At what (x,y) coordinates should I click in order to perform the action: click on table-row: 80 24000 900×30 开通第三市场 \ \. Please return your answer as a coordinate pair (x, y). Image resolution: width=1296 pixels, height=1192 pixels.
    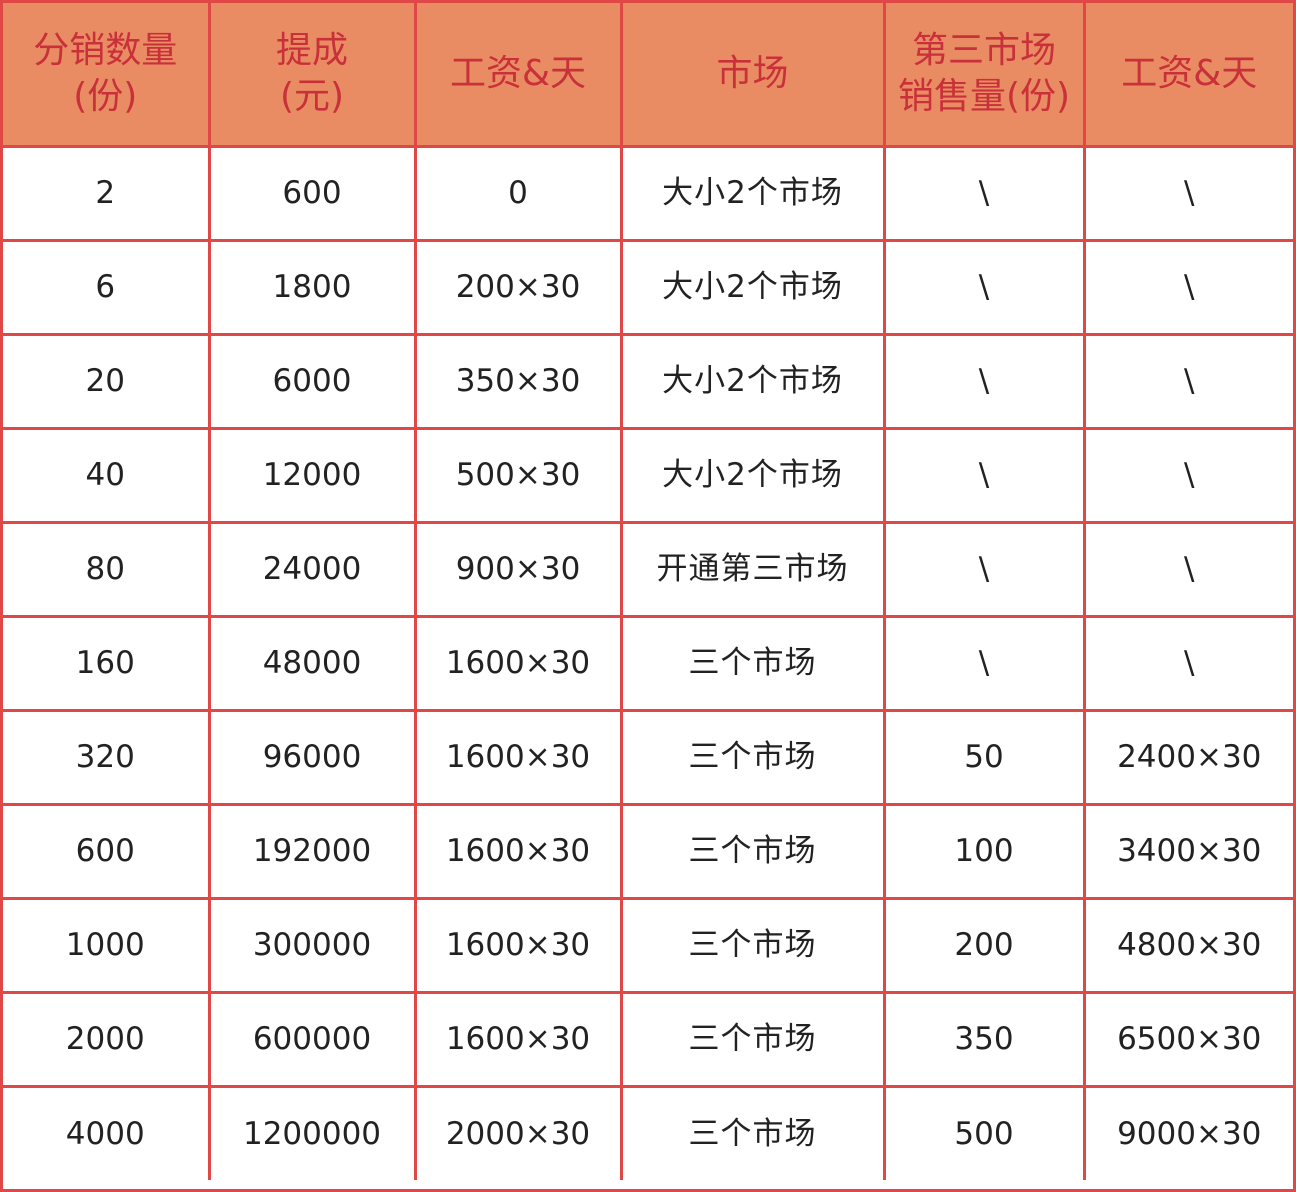
    Looking at the image, I should click on (648, 569).